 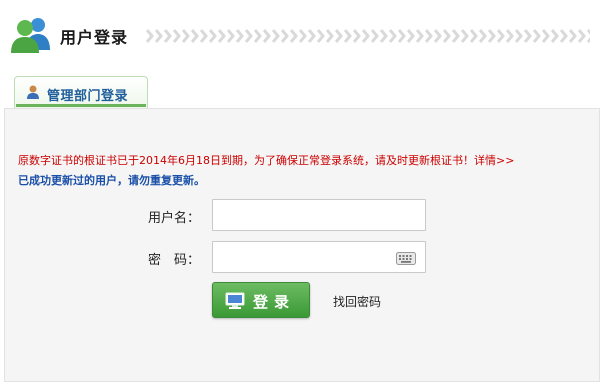 What do you see at coordinates (357, 301) in the screenshot?
I see `forgot-password-link: 找回密码` at bounding box center [357, 301].